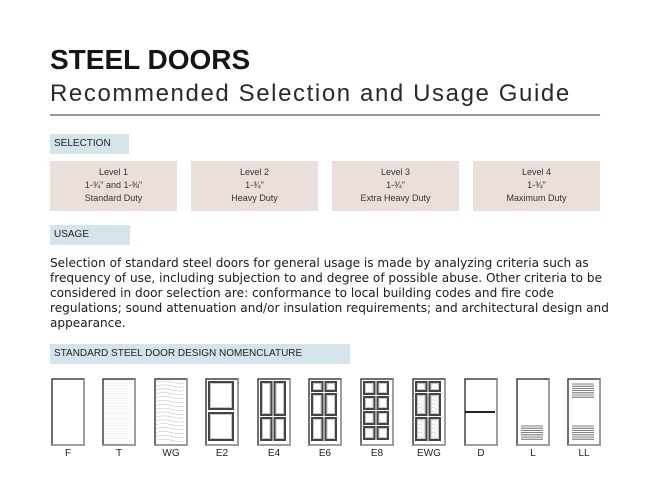  What do you see at coordinates (254, 198) in the screenshot?
I see `level-duty: Heavy Duty` at bounding box center [254, 198].